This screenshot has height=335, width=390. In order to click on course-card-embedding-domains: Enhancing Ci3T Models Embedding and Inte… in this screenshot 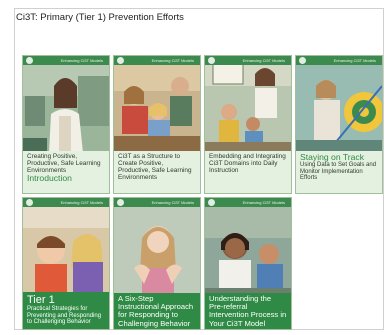, I will do `click(248, 124)`.